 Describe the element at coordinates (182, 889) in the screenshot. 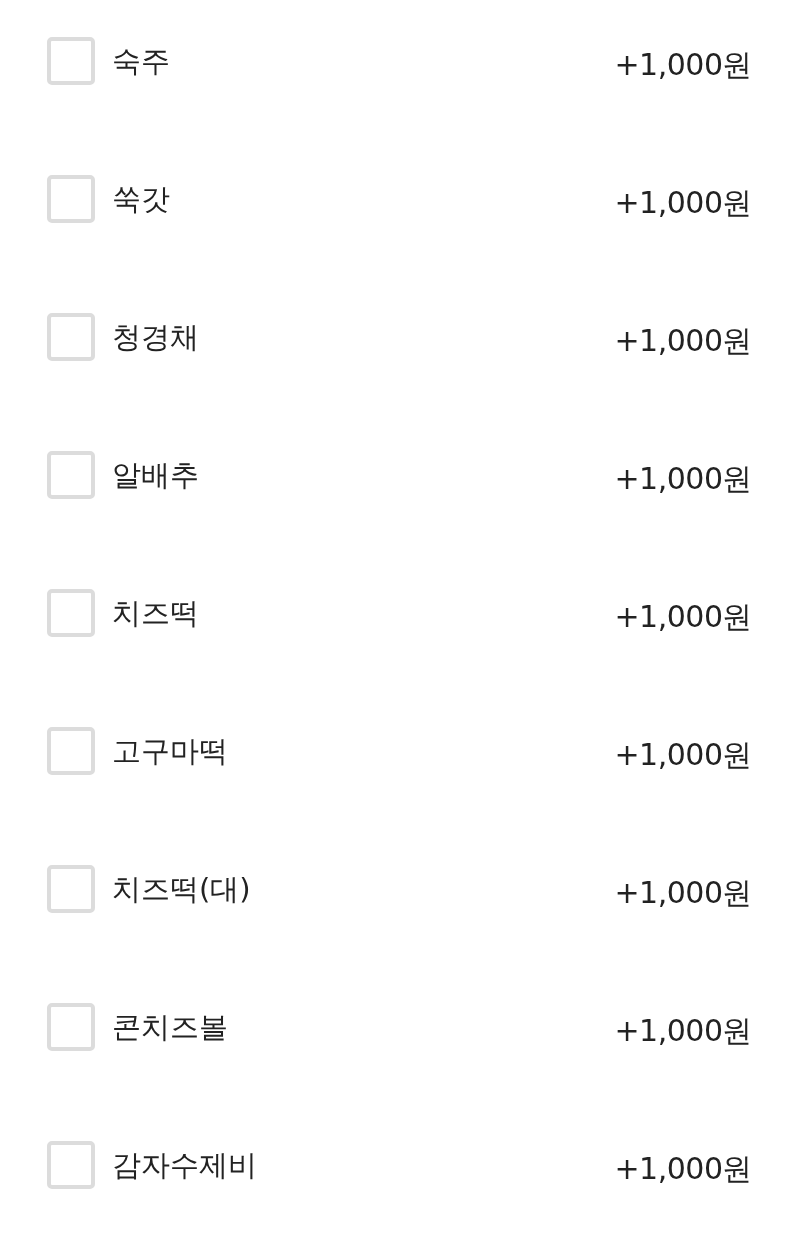

I see `option-label: 치즈떡(대)` at that location.